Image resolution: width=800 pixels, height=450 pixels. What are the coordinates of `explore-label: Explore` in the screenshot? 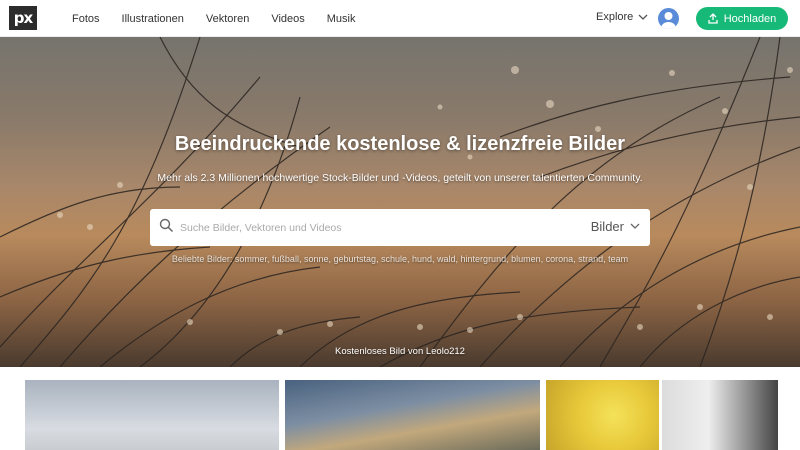 It's located at (615, 17).